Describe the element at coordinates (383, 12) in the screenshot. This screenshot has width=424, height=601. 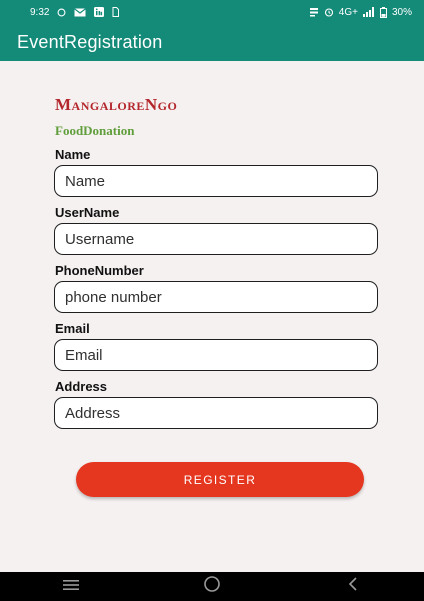
I see `battery-icon` at that location.